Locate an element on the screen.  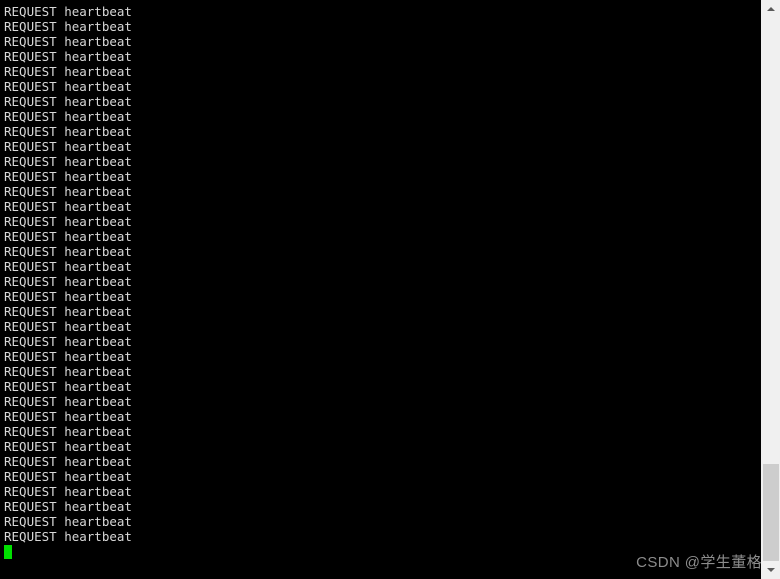
scrollbar-track is located at coordinates (771, 289).